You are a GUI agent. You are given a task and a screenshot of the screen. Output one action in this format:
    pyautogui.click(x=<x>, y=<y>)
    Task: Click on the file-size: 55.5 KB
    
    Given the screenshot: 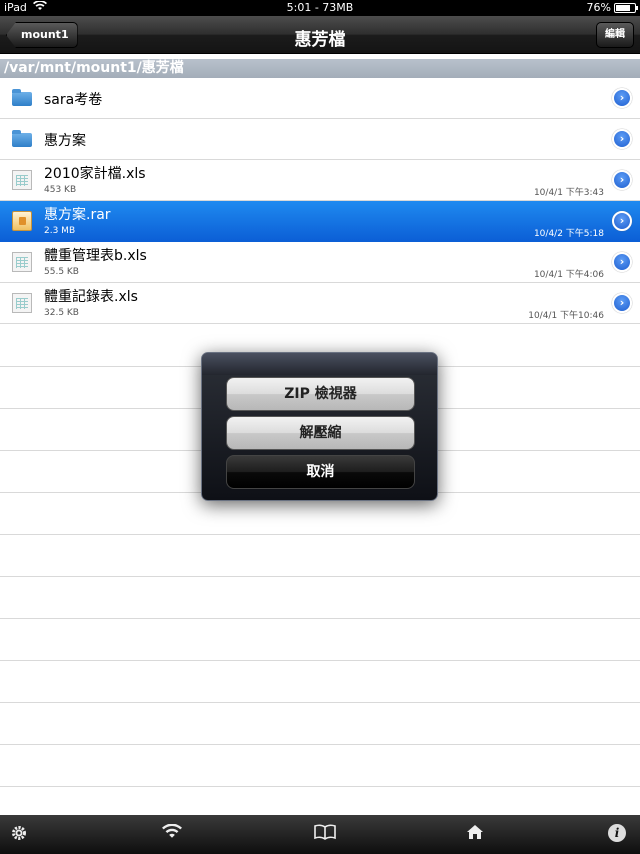 What is the action you would take?
    pyautogui.click(x=61, y=272)
    